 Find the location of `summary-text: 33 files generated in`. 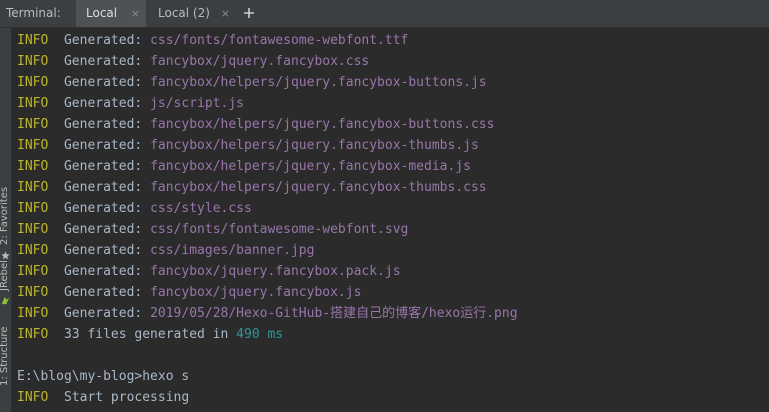

summary-text: 33 files generated in is located at coordinates (146, 334).